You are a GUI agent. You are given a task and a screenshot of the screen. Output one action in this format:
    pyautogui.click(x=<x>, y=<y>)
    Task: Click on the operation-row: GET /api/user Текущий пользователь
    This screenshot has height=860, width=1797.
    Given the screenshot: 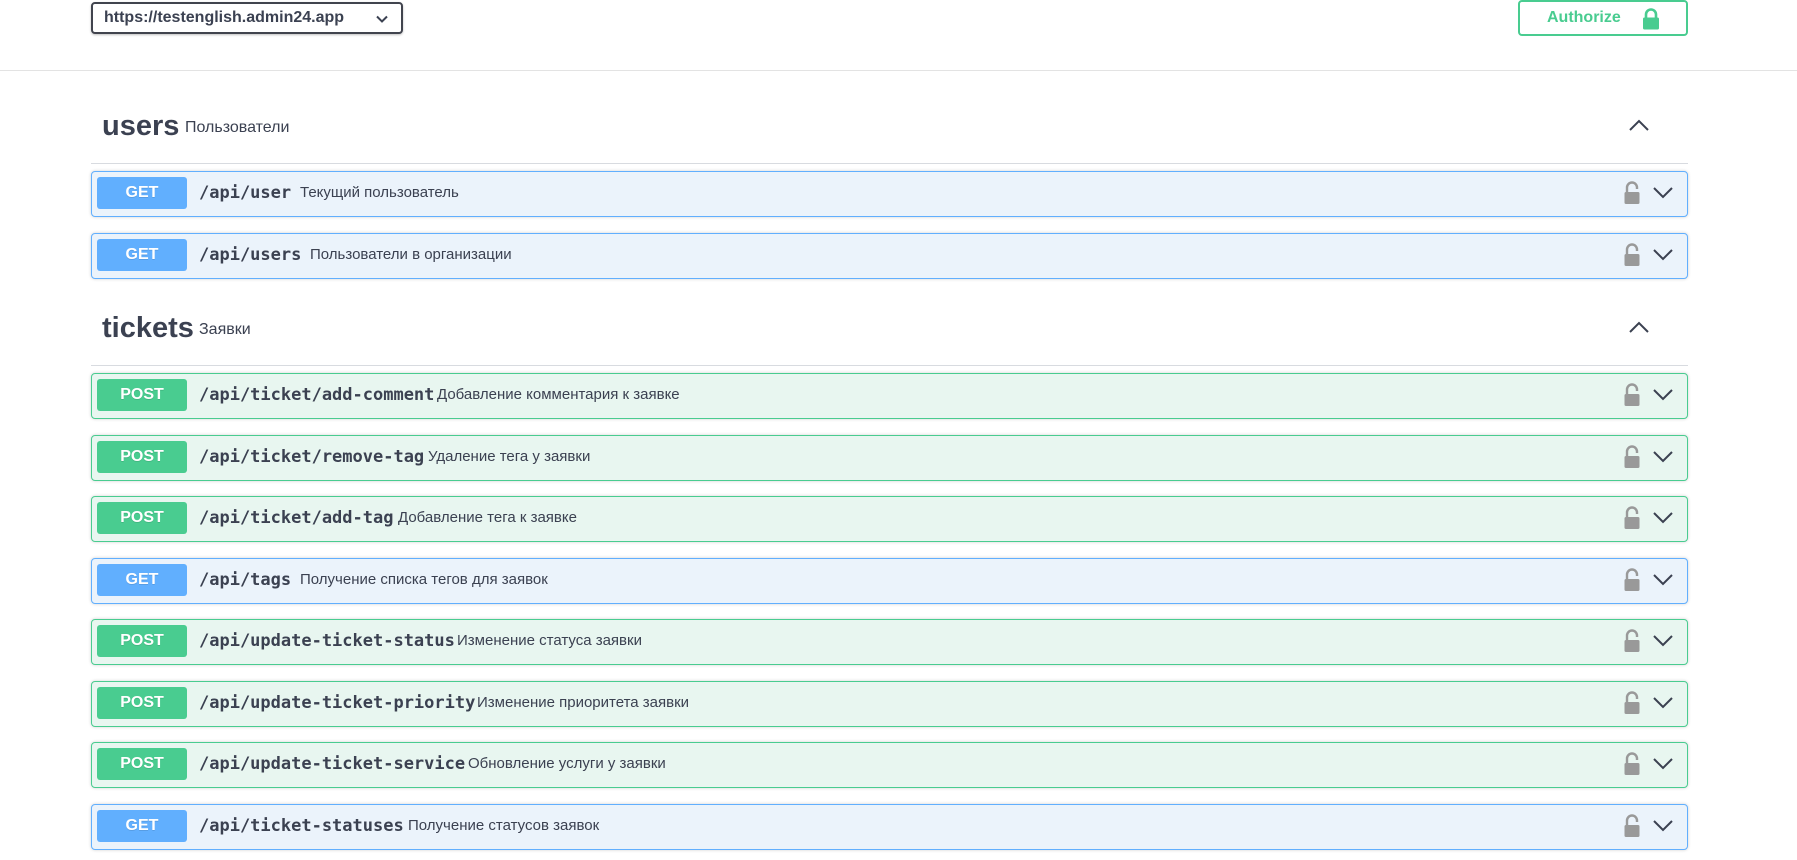 What is the action you would take?
    pyautogui.click(x=889, y=194)
    